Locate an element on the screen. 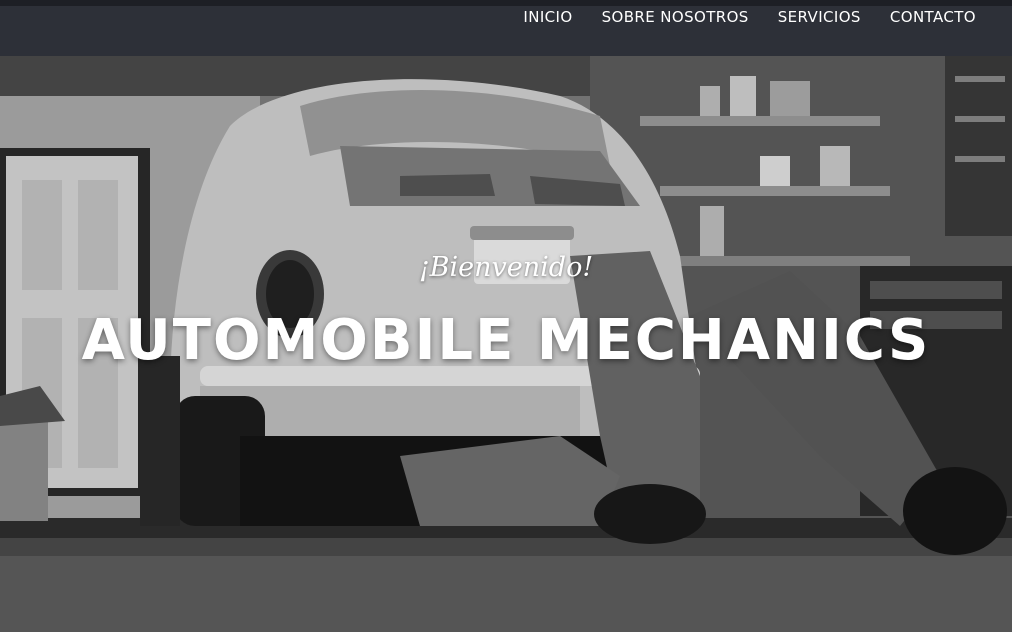 The width and height of the screenshot is (1012, 632). hero-headline: AUTOMOBILE MECHANICS is located at coordinates (506, 340).